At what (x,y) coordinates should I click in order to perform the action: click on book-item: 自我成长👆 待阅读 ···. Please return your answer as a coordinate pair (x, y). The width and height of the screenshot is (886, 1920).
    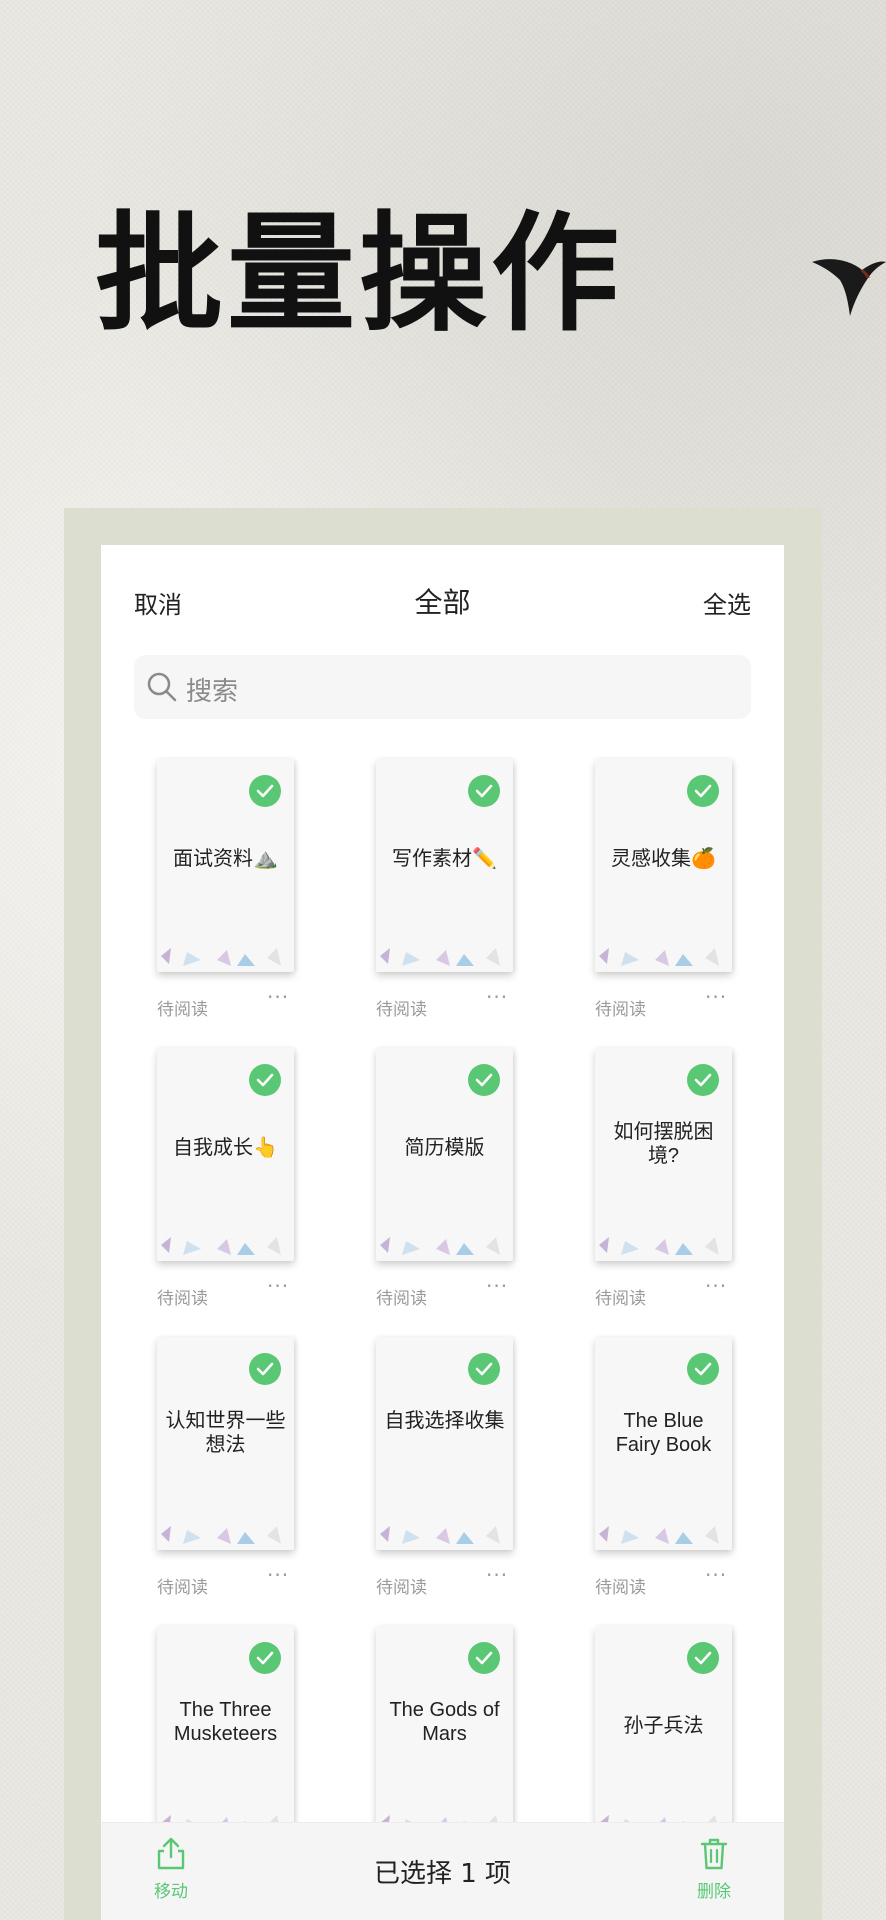
    Looking at the image, I should click on (217, 1178).